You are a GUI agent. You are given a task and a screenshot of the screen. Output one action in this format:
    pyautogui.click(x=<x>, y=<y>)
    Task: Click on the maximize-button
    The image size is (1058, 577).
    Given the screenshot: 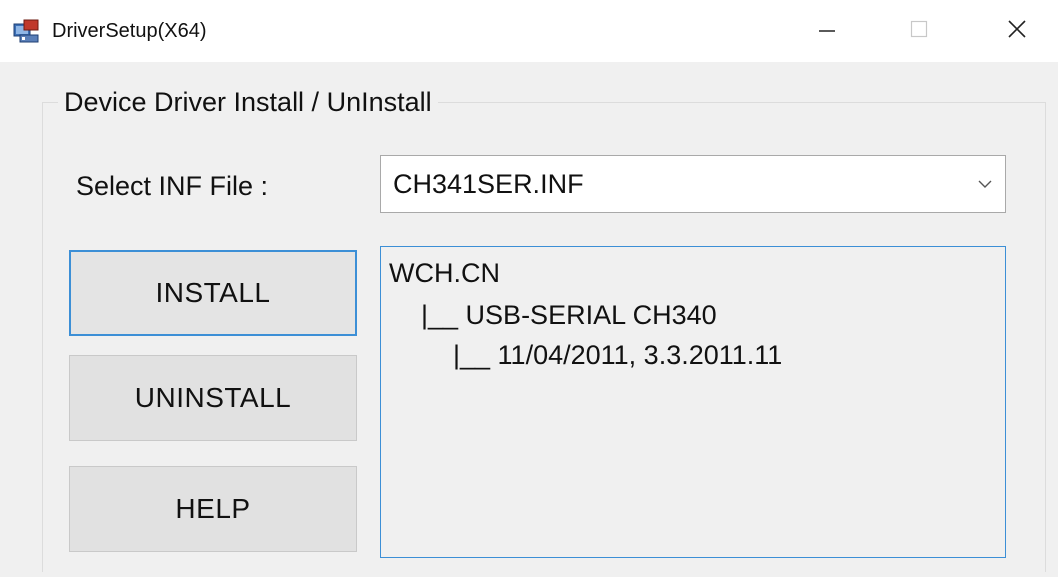 What is the action you would take?
    pyautogui.click(x=919, y=31)
    